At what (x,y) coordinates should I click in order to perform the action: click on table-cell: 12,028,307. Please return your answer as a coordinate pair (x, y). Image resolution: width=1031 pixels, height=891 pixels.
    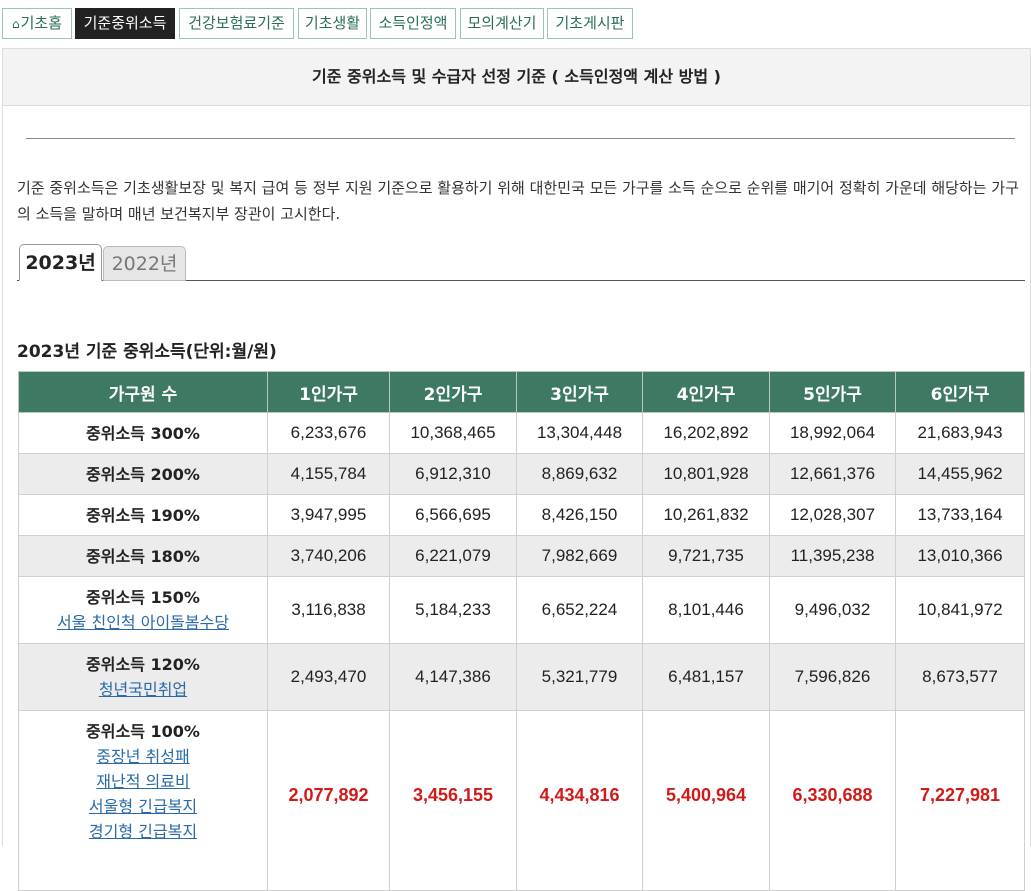
    Looking at the image, I should click on (832, 515).